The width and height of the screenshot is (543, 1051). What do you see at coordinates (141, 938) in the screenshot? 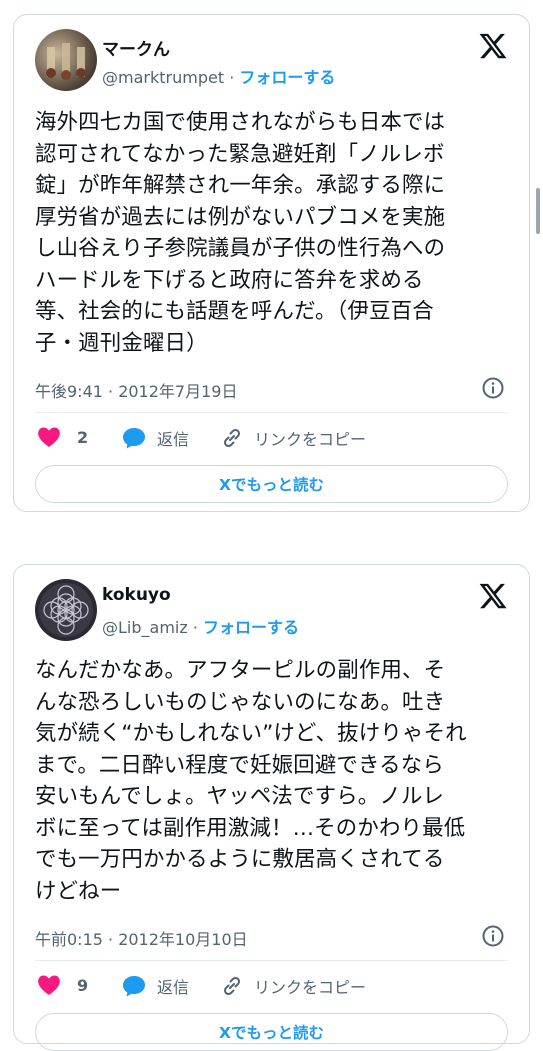
I see `timestamp: 午前0:15 · 2012年10月10日` at bounding box center [141, 938].